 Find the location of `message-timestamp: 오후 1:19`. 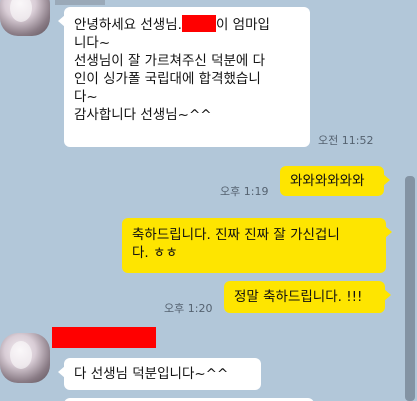

message-timestamp: 오후 1:19 is located at coordinates (244, 191).